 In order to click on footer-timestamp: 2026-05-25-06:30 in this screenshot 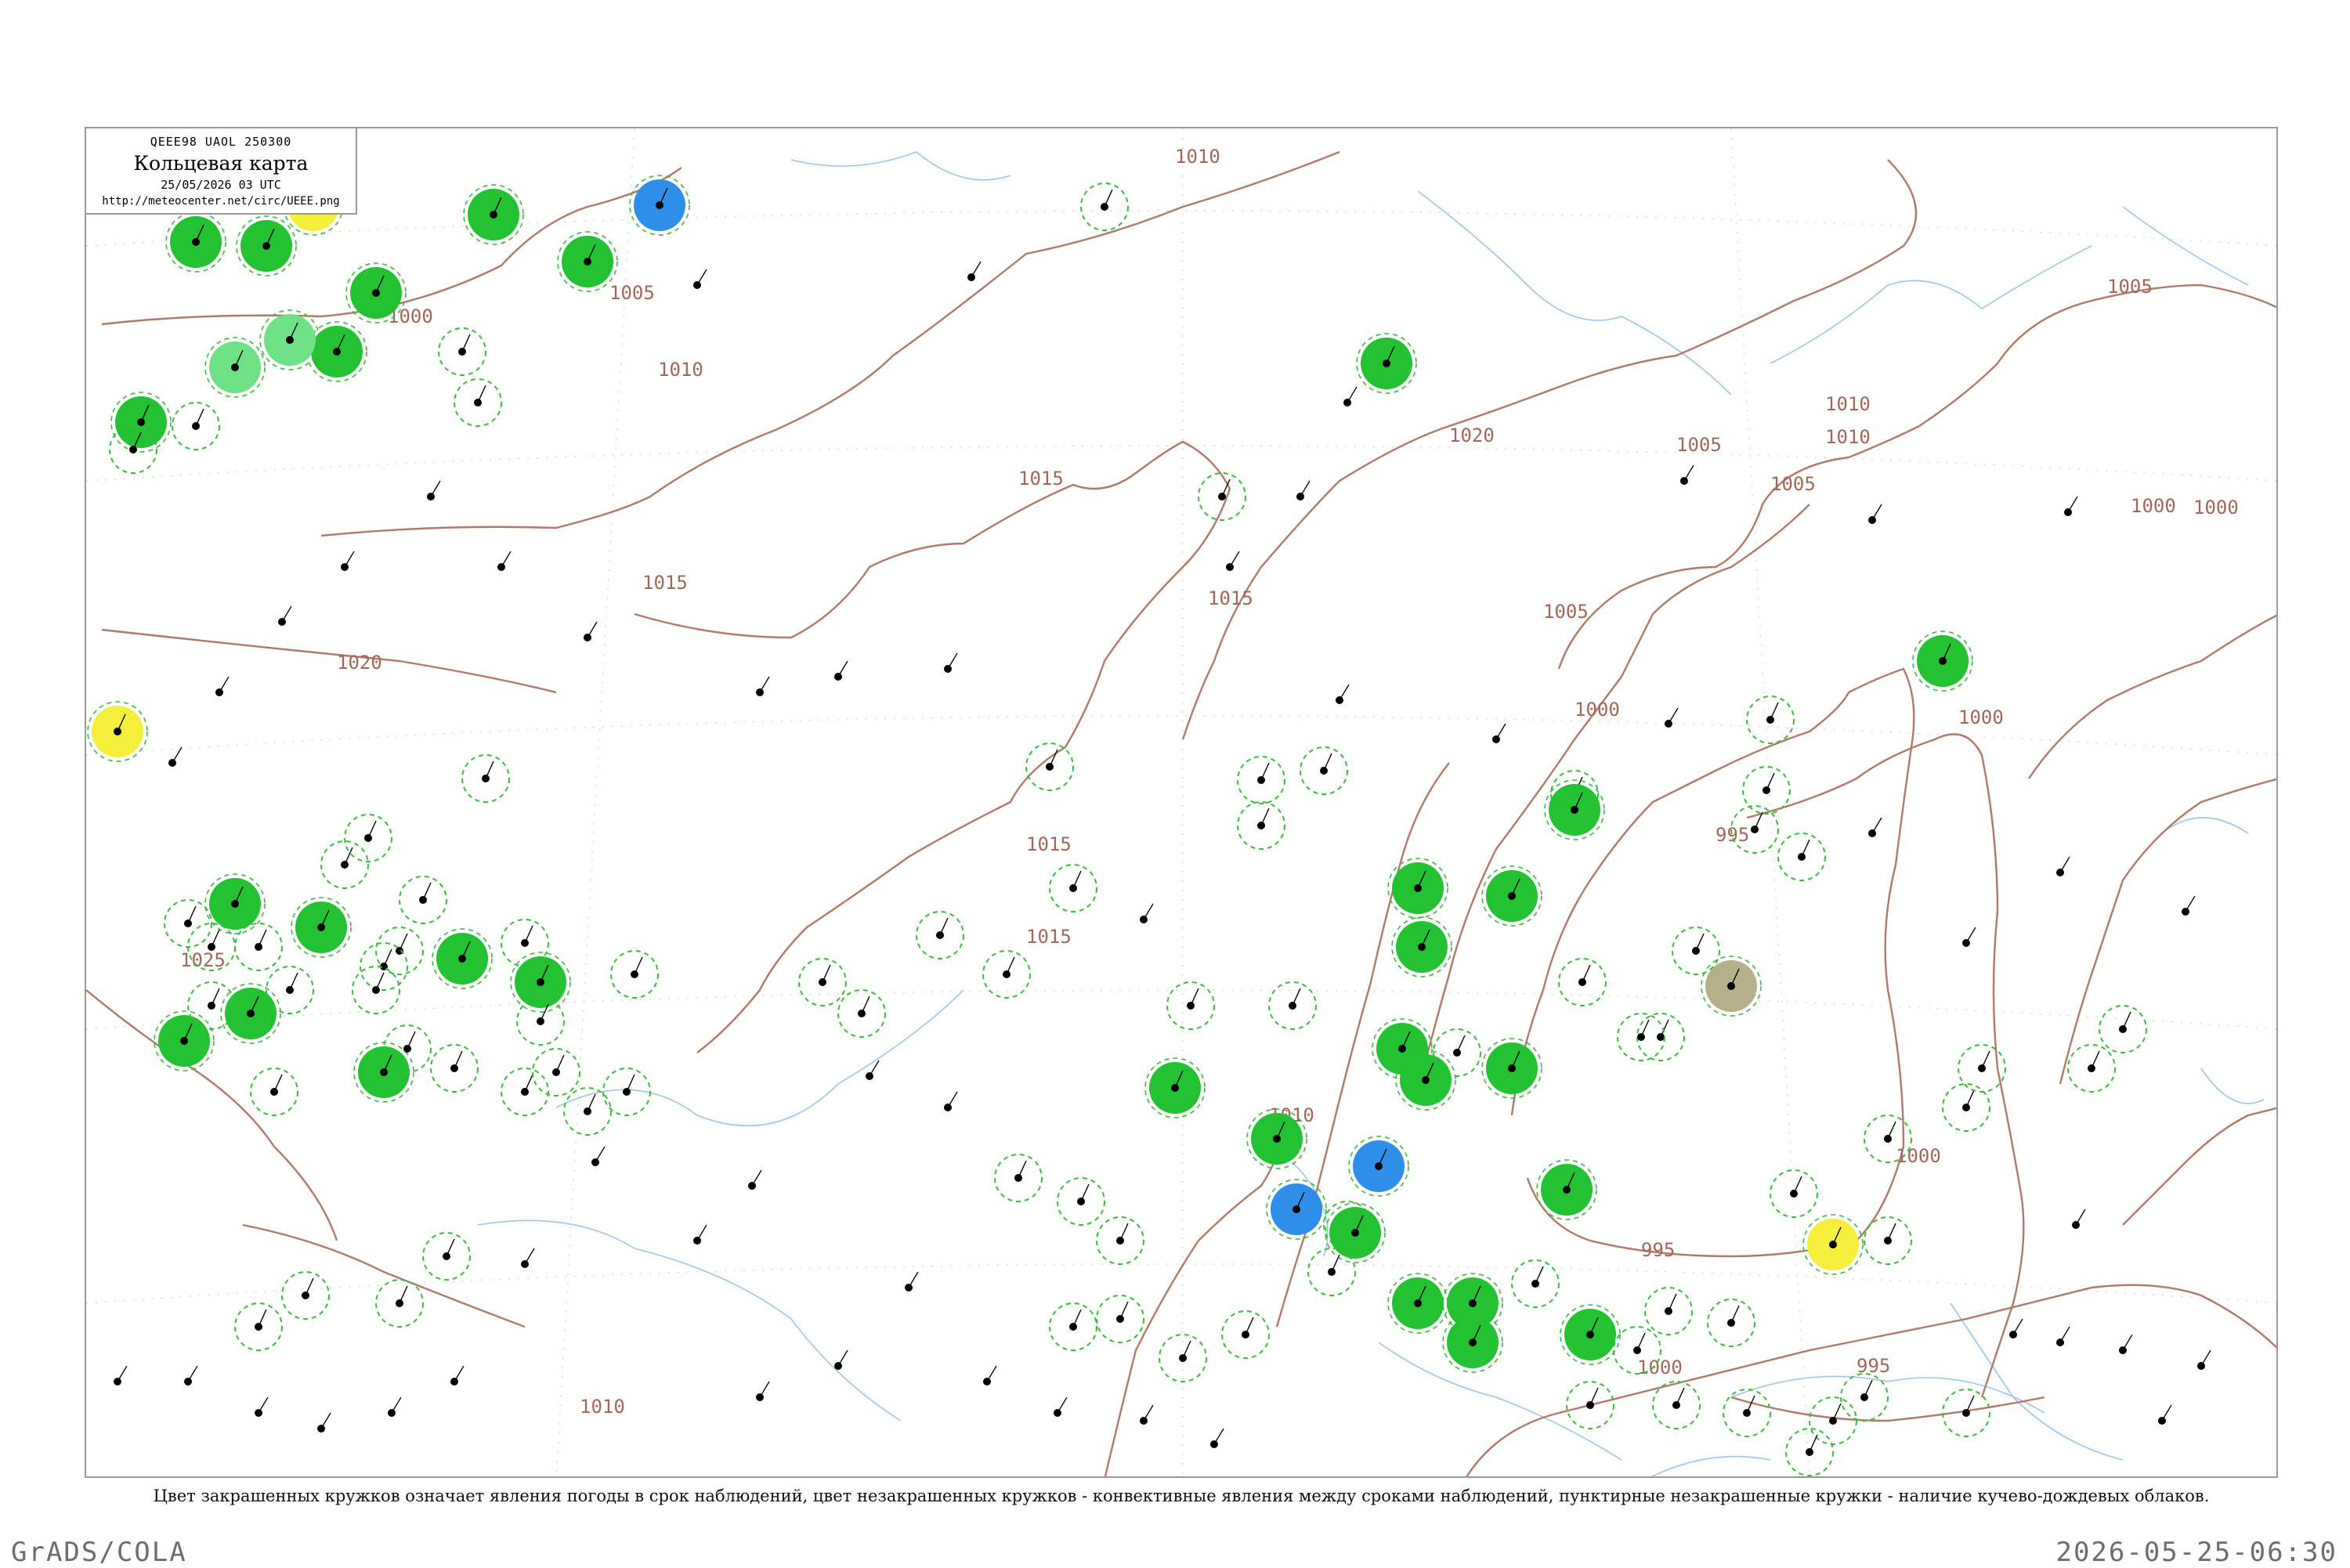, I will do `click(2196, 1552)`.